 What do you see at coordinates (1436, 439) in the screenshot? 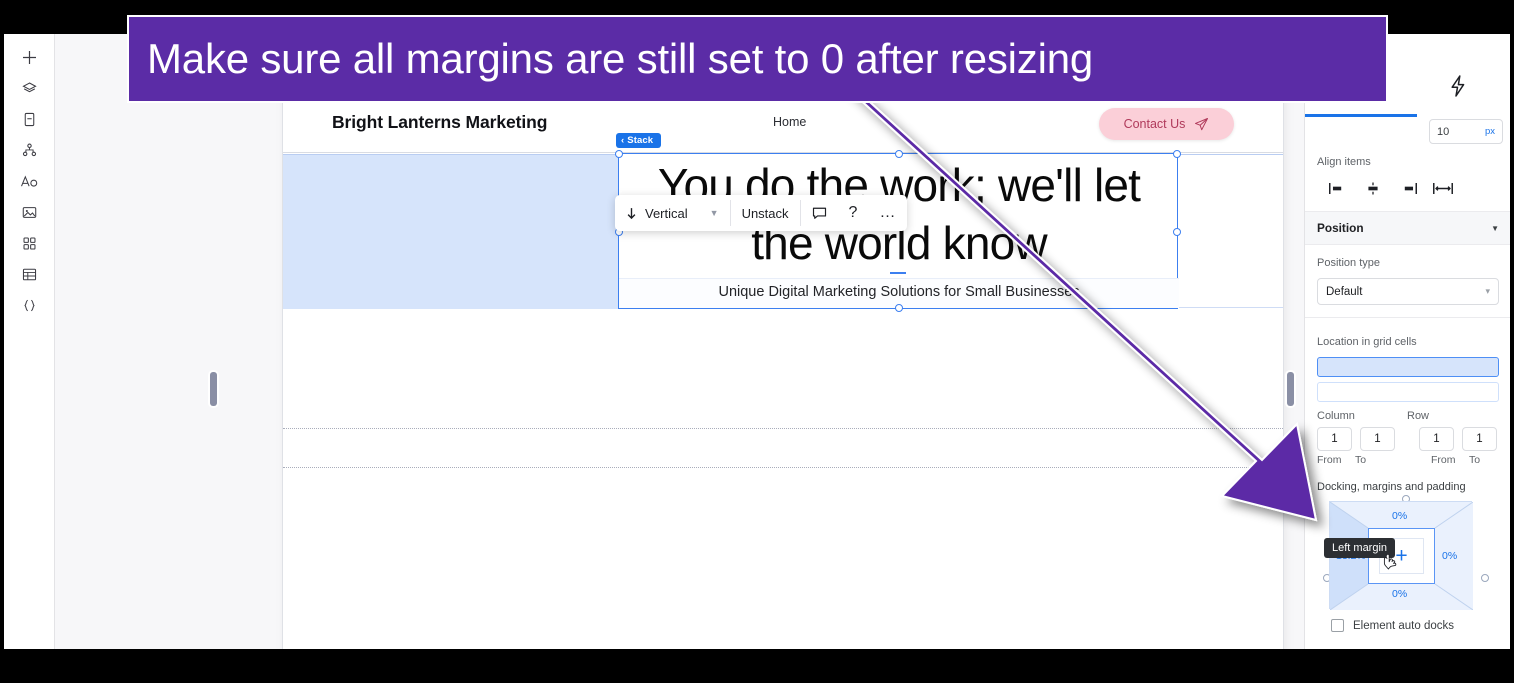
I see `row-from-input: 1` at bounding box center [1436, 439].